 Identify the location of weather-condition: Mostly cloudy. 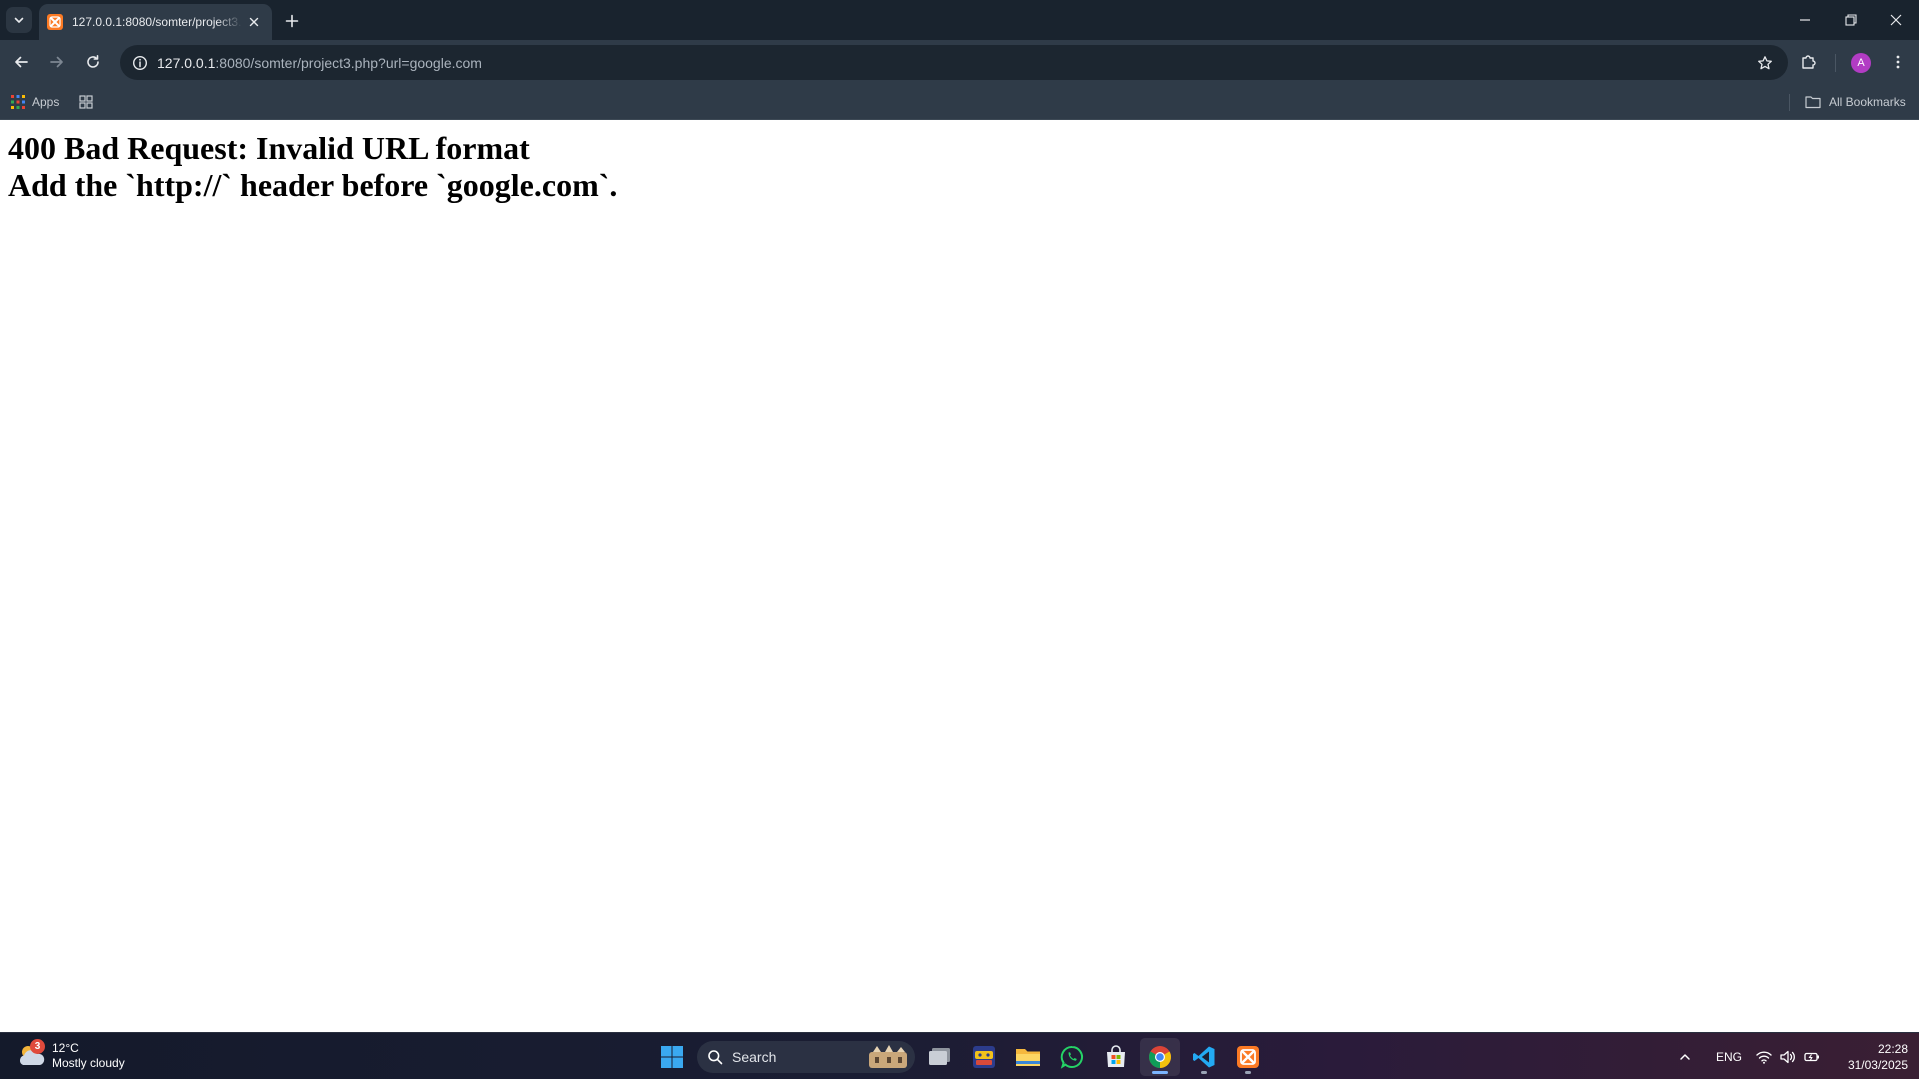
(88, 1063).